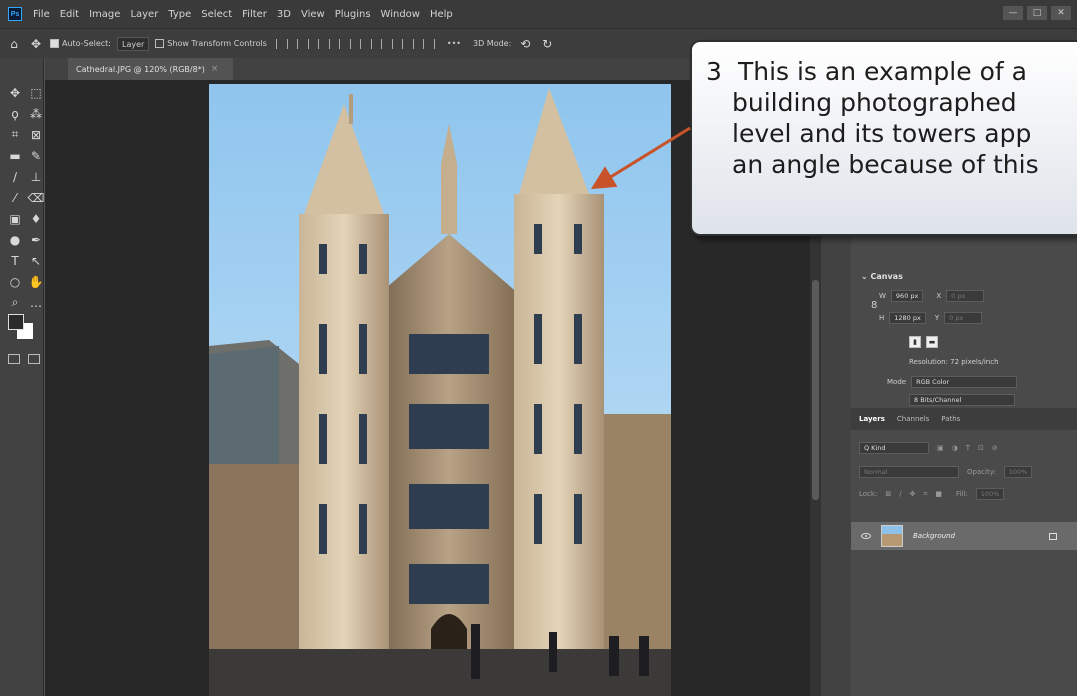 The height and width of the screenshot is (696, 1077). Describe the element at coordinates (891, 71) in the screenshot. I see `callout-line-1: 3 This is an example of a` at that location.